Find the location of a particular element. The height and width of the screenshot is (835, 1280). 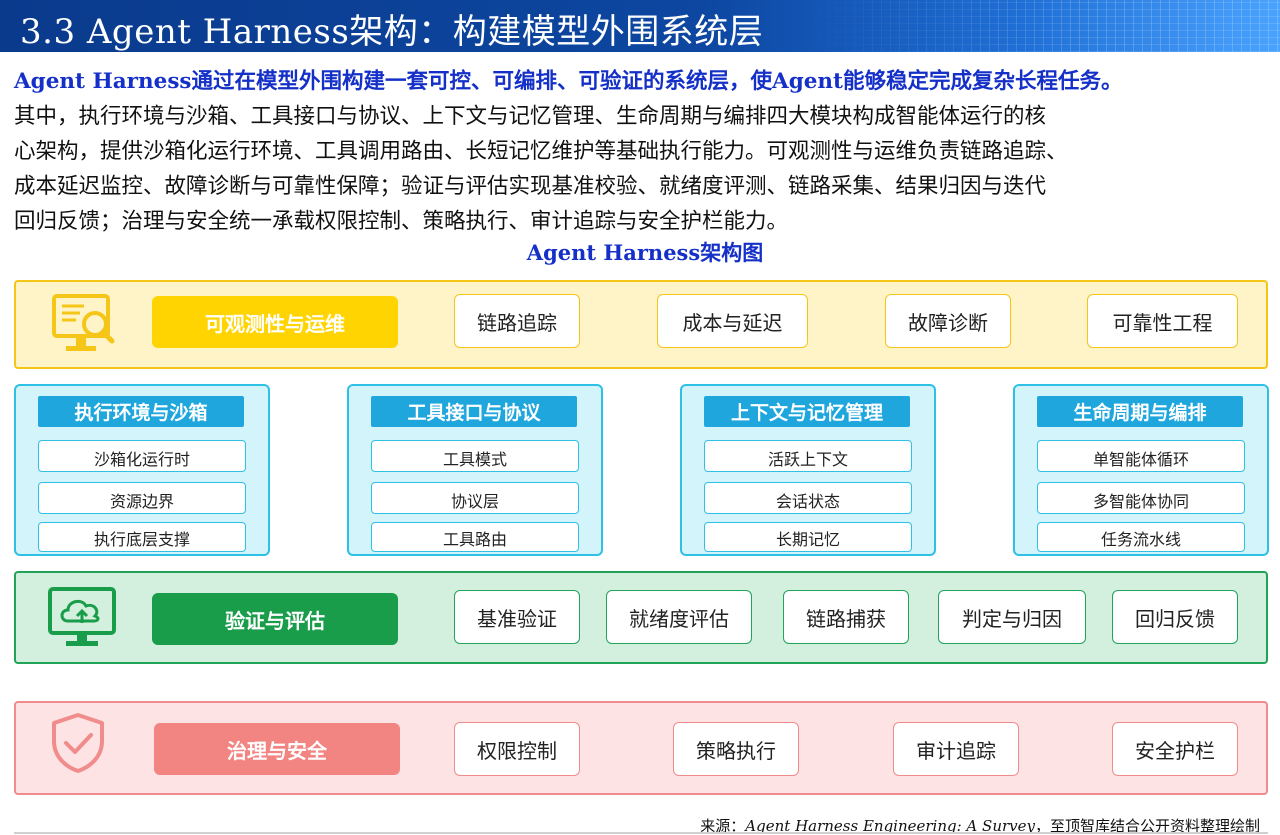

module-title: 工具接口与协议 is located at coordinates (474, 411).